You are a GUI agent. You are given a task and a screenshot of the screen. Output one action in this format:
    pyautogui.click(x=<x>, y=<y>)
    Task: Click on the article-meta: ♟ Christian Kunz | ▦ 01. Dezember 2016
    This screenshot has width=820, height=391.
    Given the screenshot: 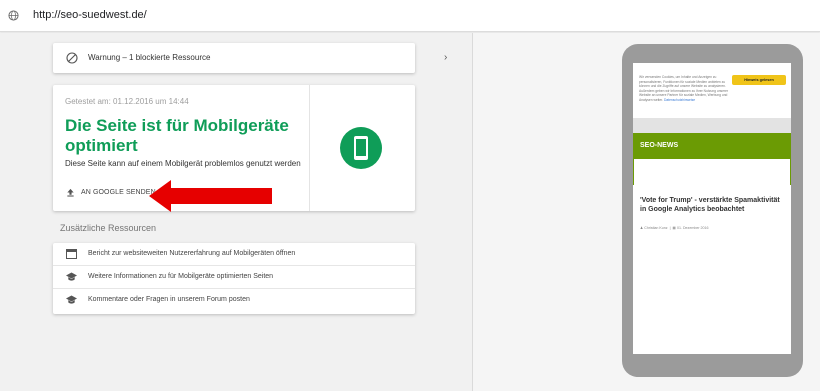 What is the action you would take?
    pyautogui.click(x=674, y=228)
    